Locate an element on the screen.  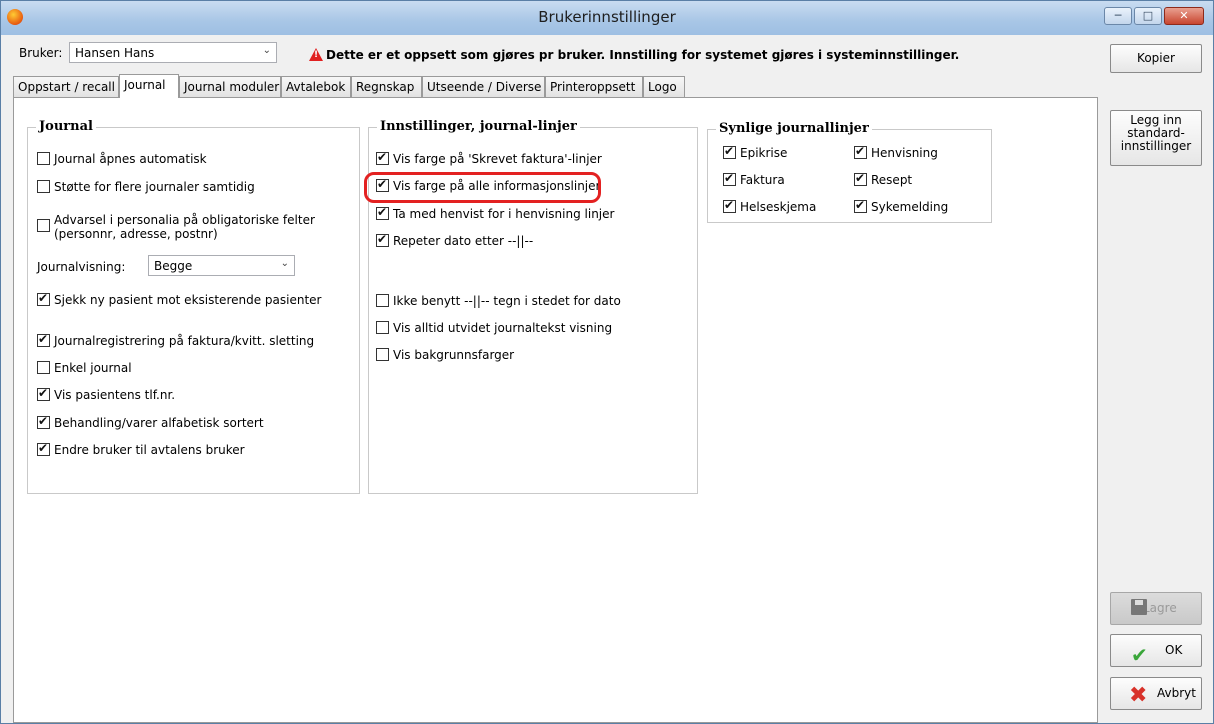
cancel-button-label: Avbryt is located at coordinates (1176, 693).